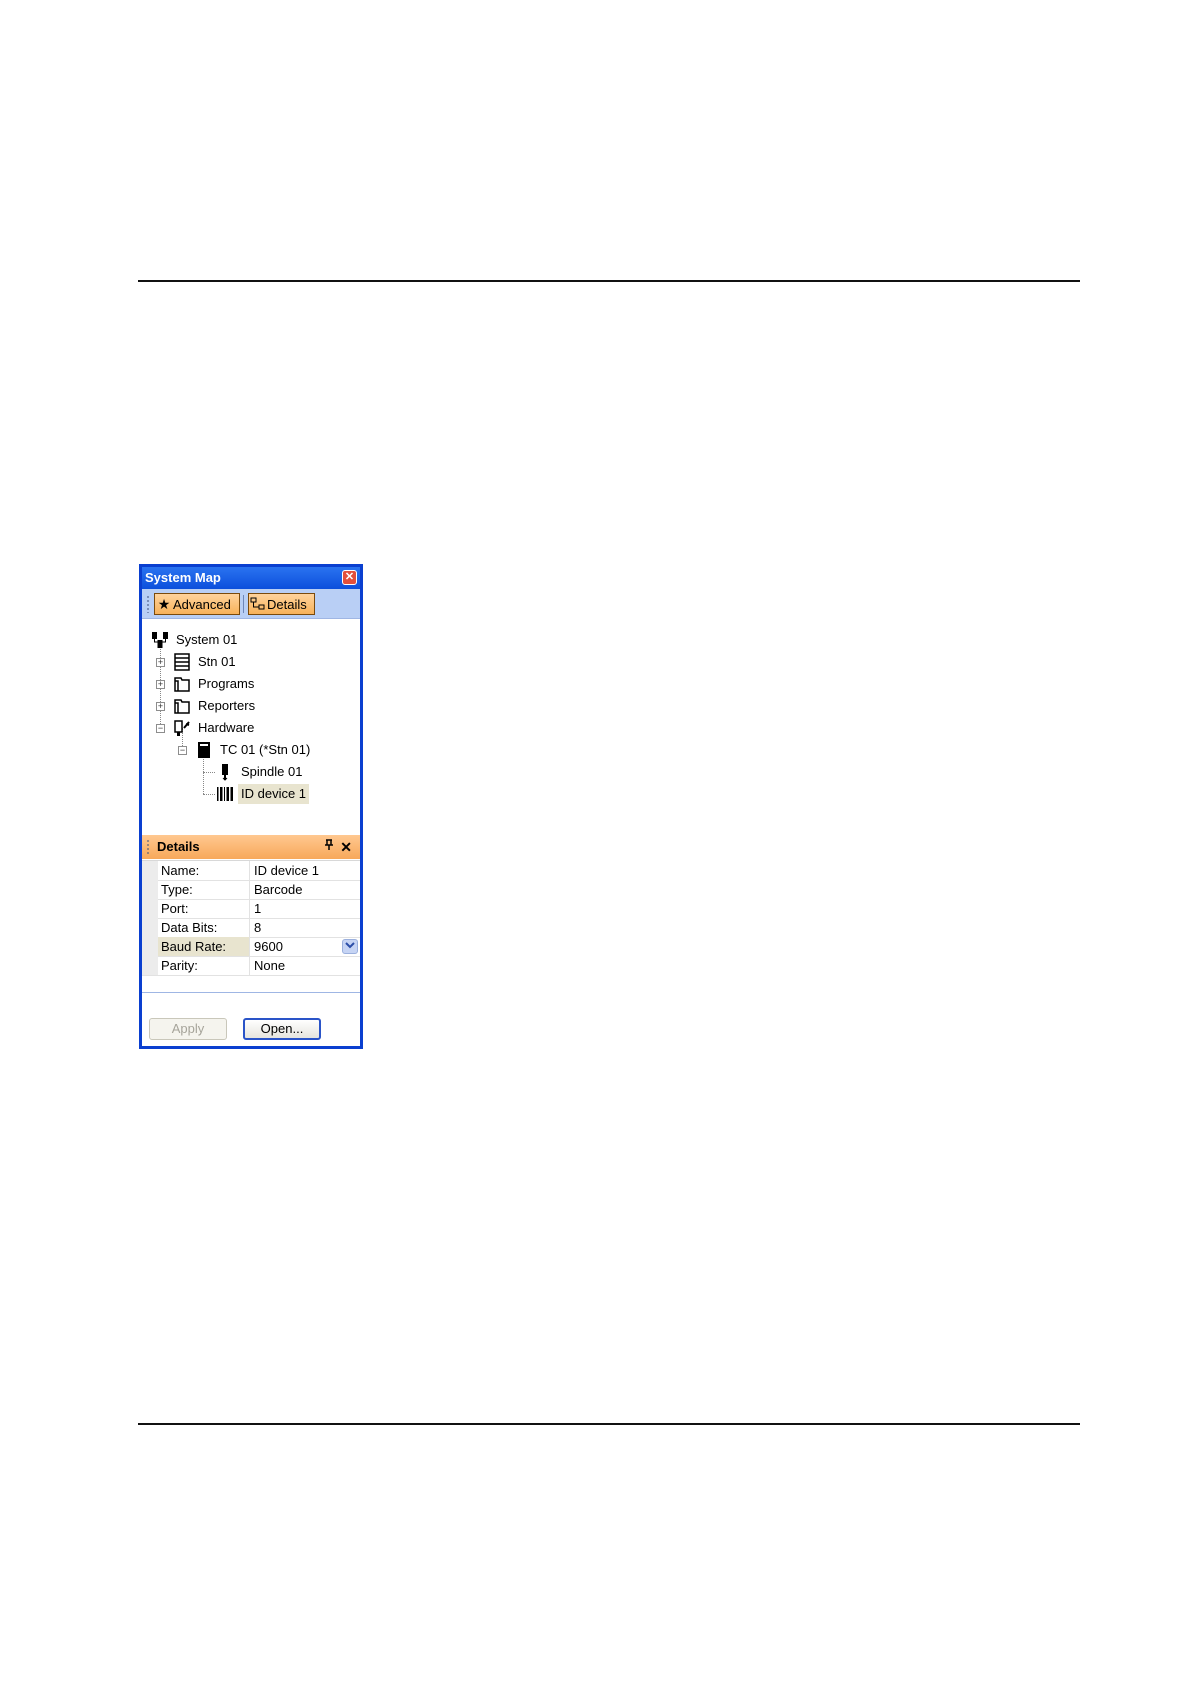  I want to click on chevron-down-icon, so click(350, 945).